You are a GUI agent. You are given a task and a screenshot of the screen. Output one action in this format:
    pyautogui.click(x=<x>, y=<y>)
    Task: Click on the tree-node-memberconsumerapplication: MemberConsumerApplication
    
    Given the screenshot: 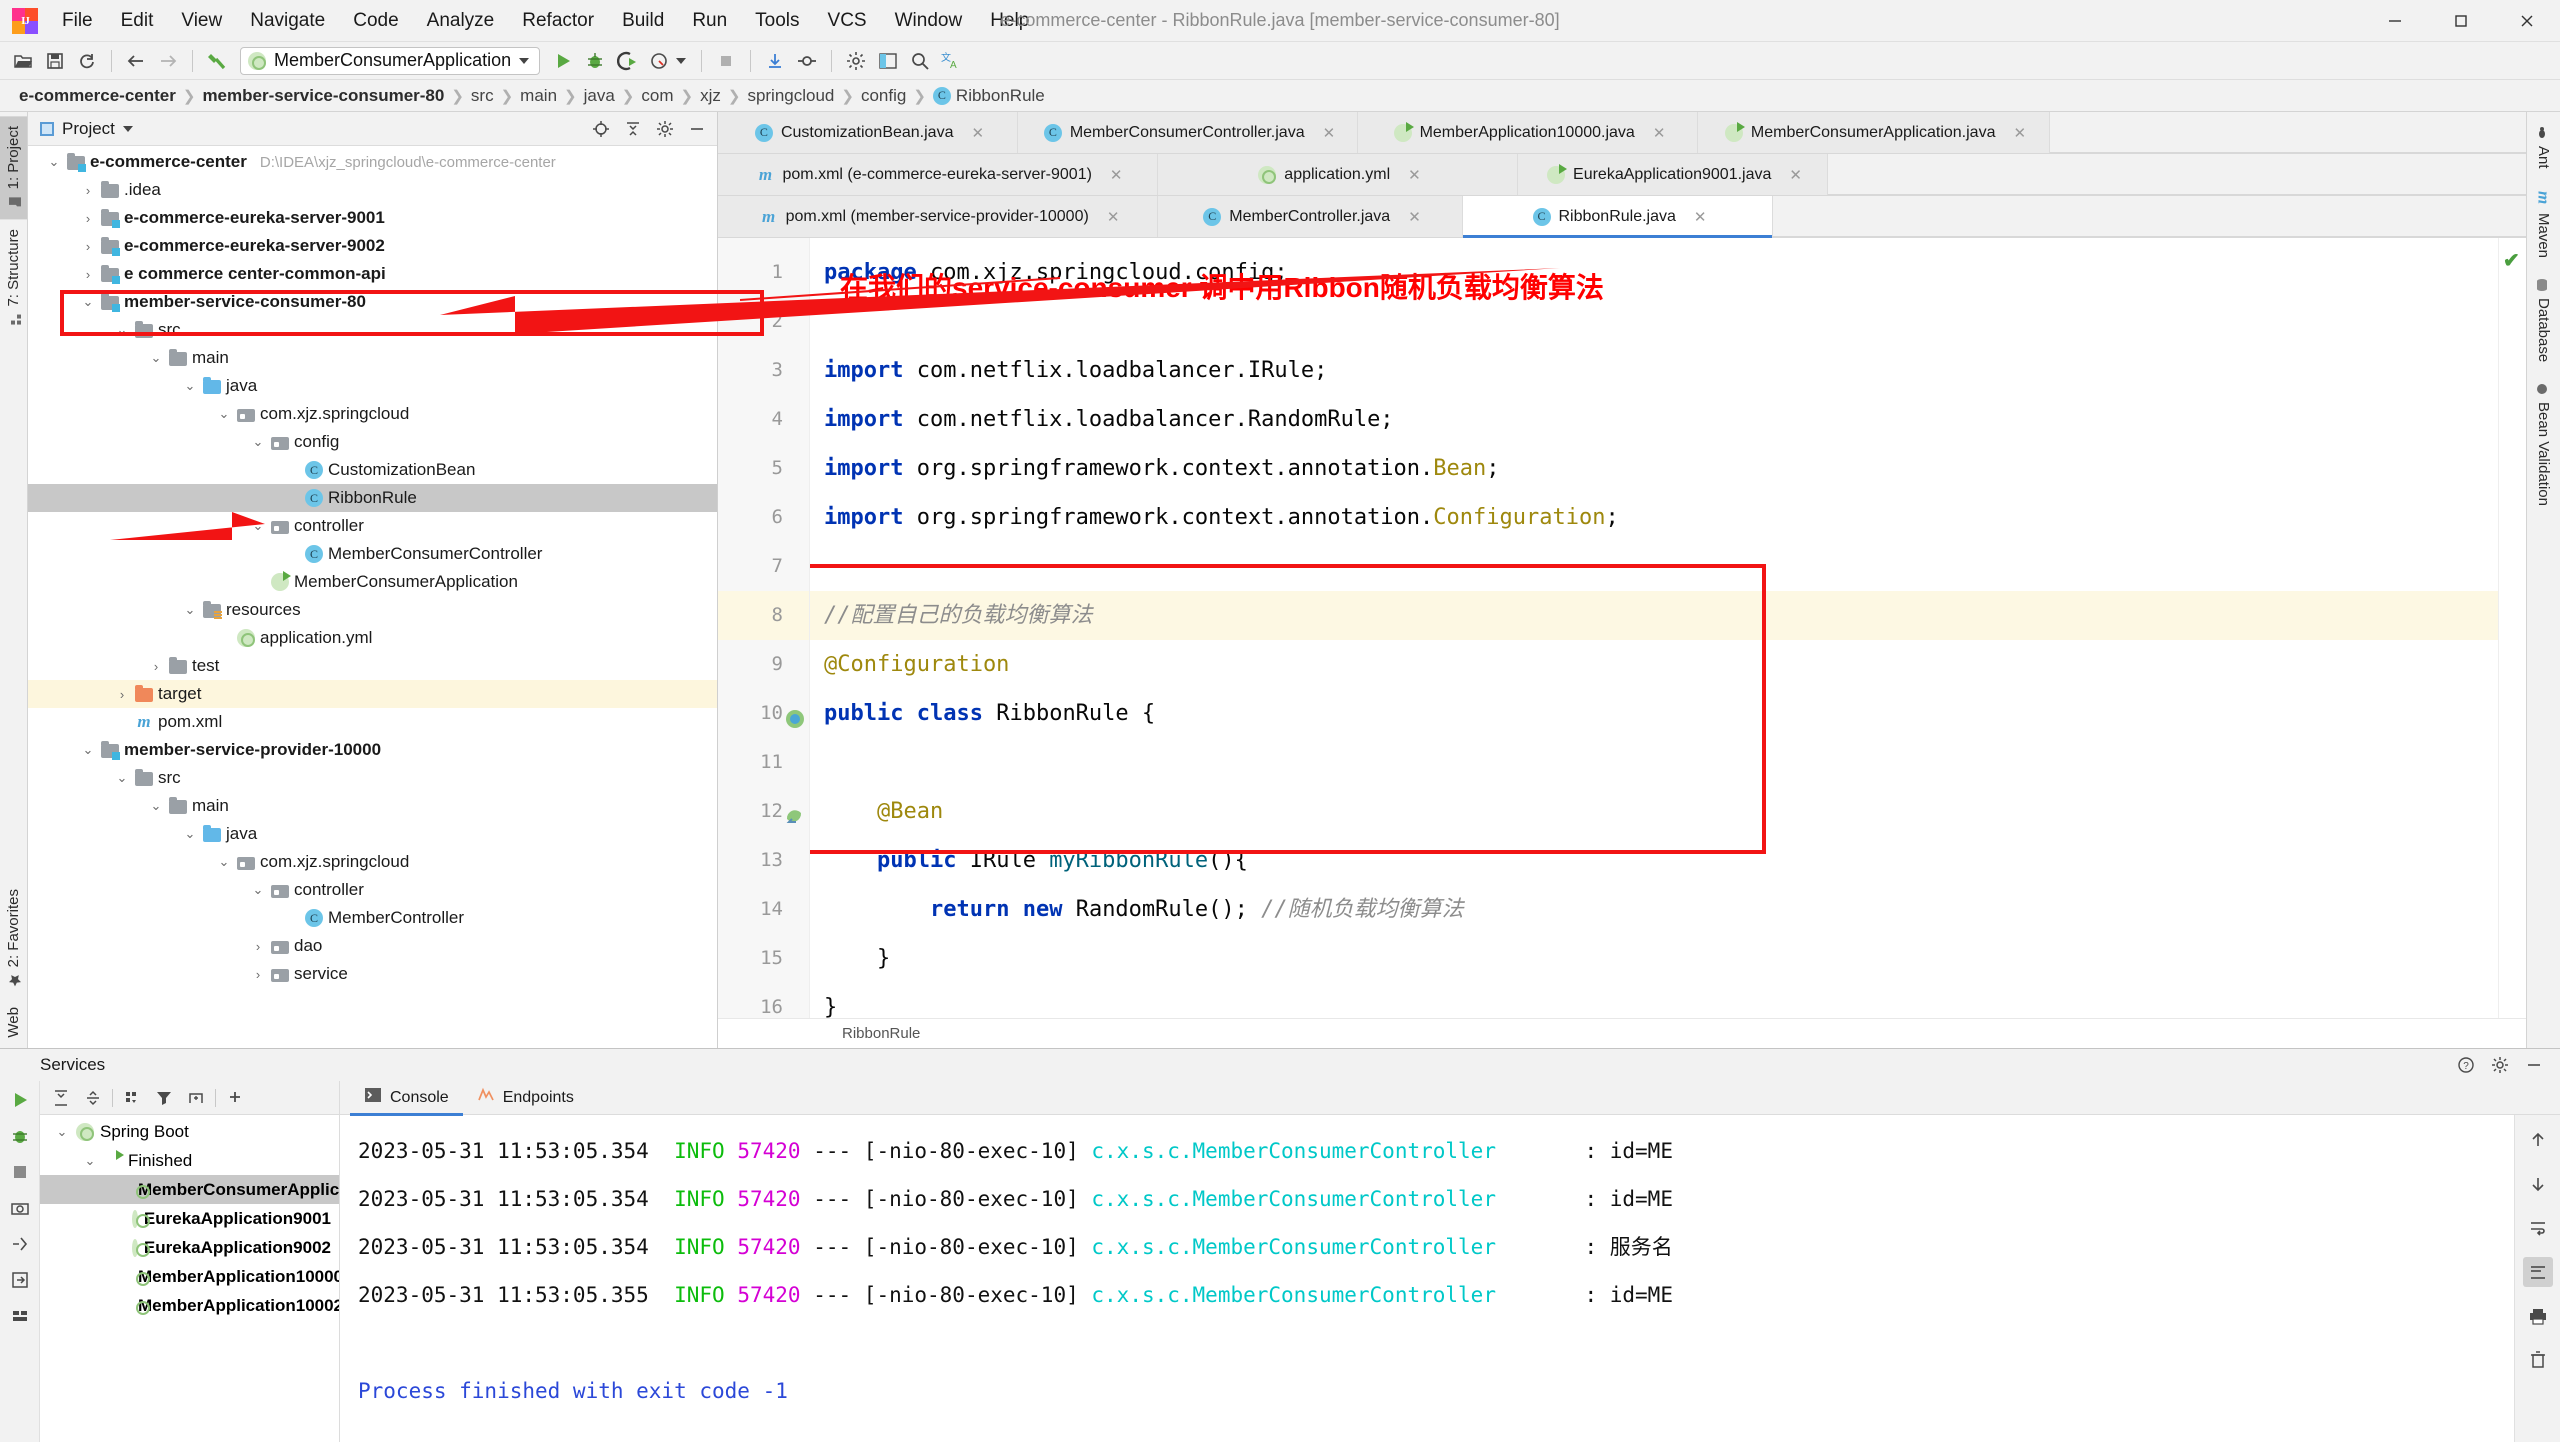 What is the action you would take?
    pyautogui.click(x=372, y=582)
    